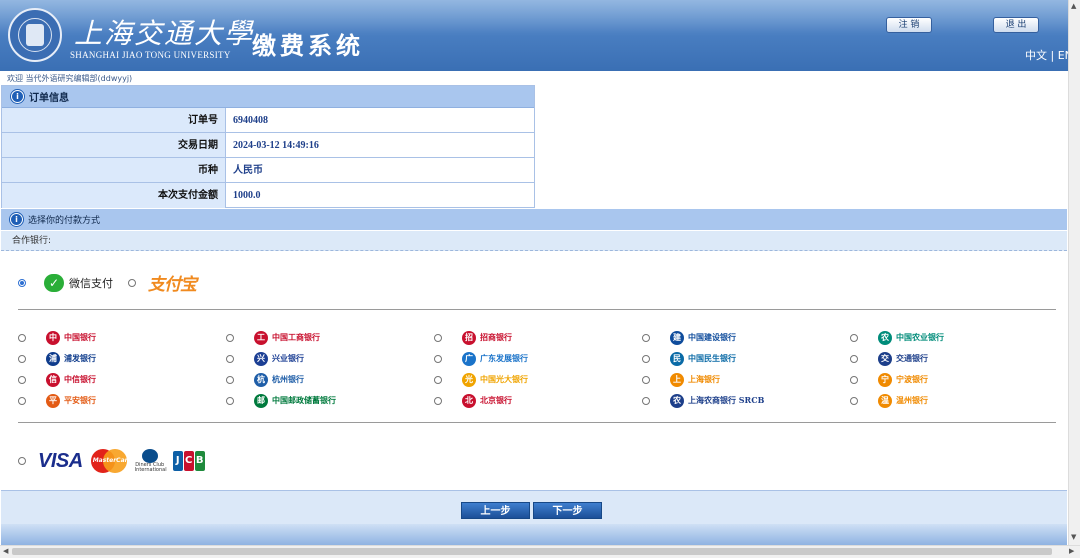 The height and width of the screenshot is (558, 1080). Describe the element at coordinates (296, 337) in the screenshot. I see `bank-name: 中国工商银行` at that location.